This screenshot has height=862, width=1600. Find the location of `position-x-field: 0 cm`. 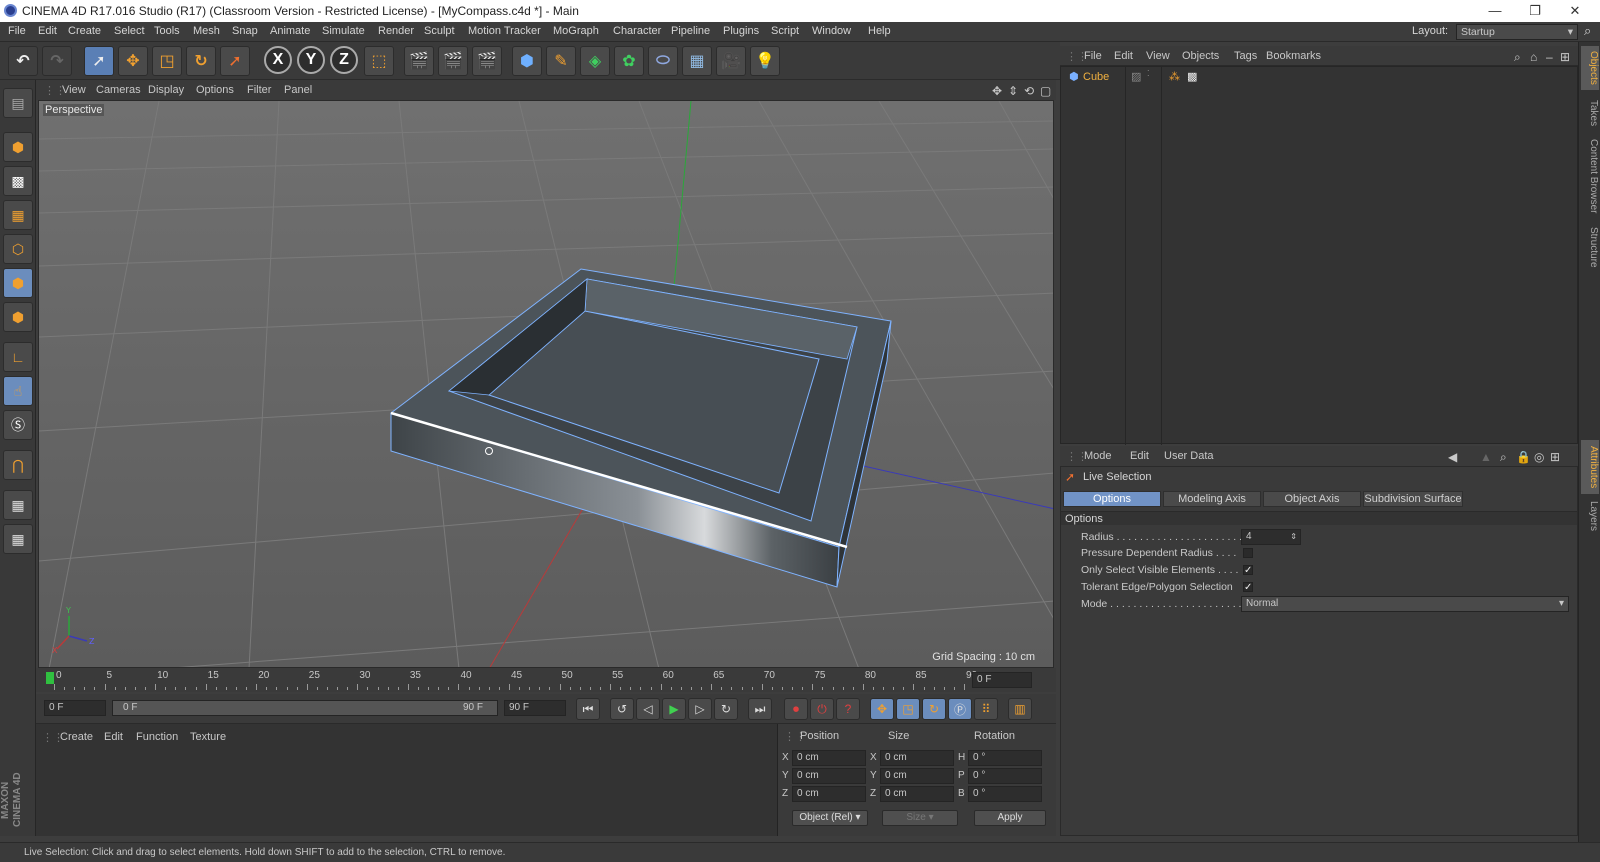

position-x-field: 0 cm is located at coordinates (829, 758).